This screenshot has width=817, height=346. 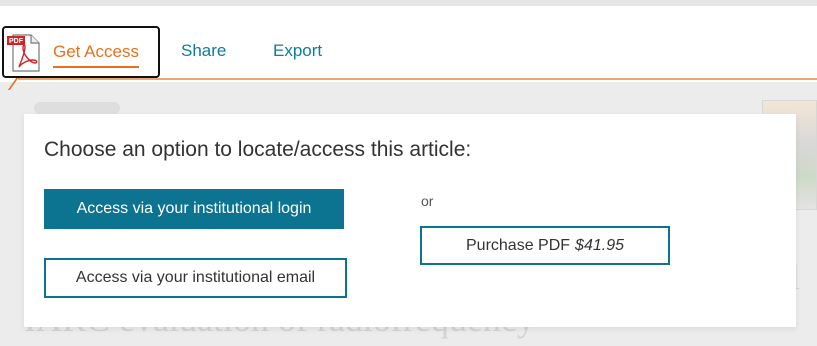 I want to click on get-access-button: PDF Get Access, so click(x=81, y=52).